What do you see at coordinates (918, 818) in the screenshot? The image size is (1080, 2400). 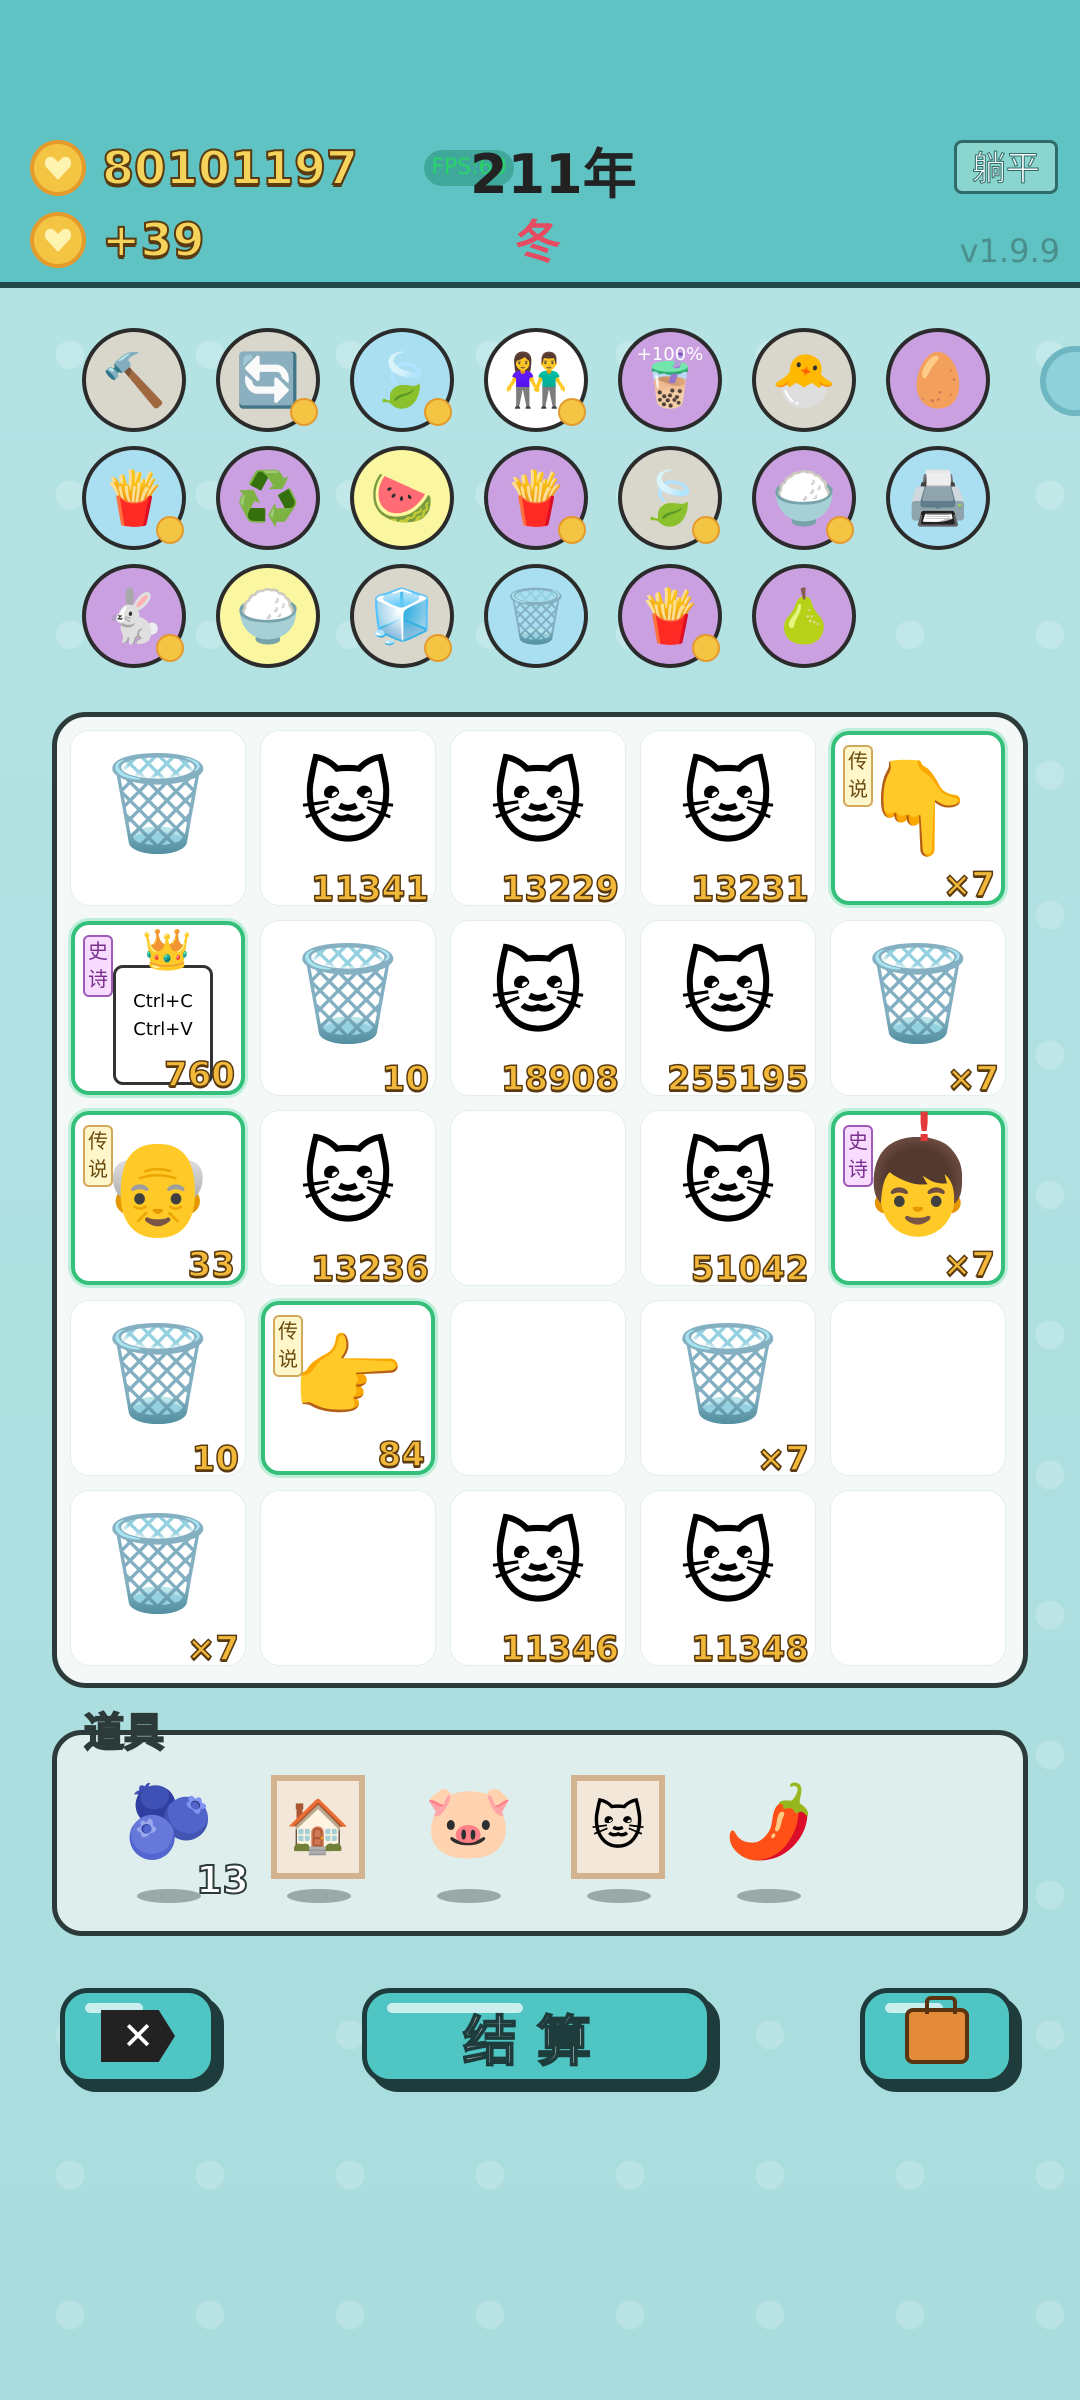 I see `board-cell: 👇 传说 ×7` at bounding box center [918, 818].